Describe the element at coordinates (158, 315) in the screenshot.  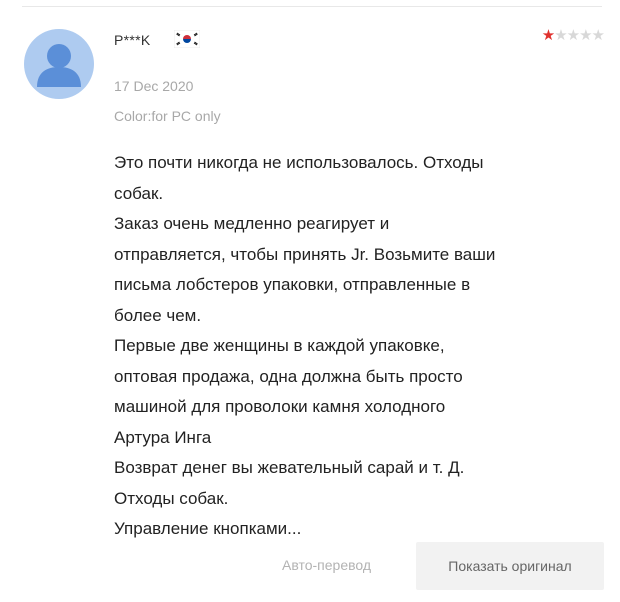
I see `review-text-line: более чем.` at that location.